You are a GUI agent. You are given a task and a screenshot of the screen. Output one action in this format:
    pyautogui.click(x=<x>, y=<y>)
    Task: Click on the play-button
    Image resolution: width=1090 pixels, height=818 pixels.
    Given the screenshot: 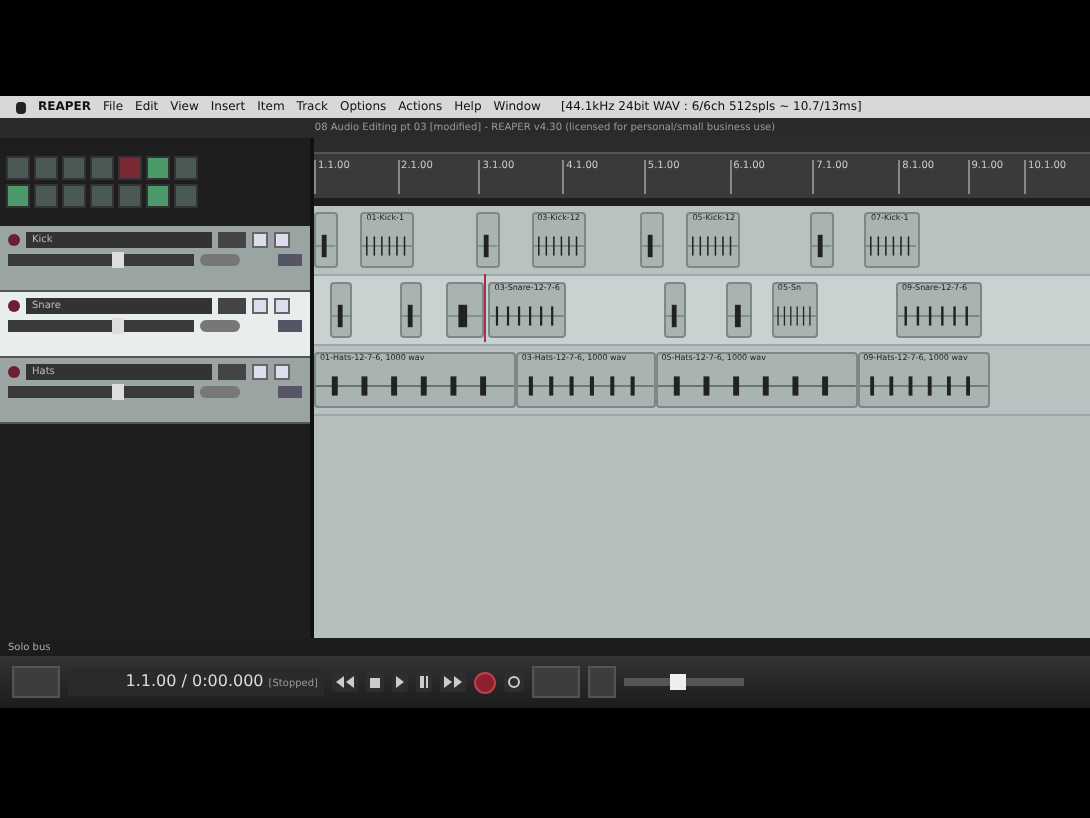 What is the action you would take?
    pyautogui.click(x=400, y=682)
    